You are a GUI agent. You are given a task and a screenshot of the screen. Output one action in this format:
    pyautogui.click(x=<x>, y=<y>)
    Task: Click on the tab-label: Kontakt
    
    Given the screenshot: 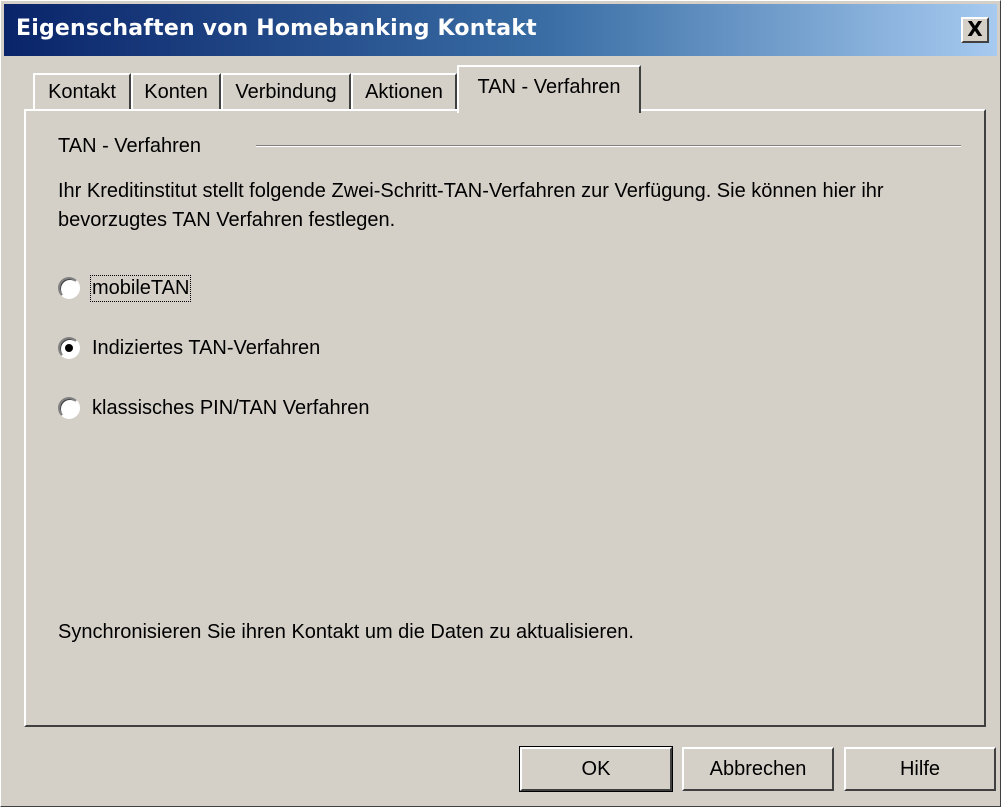 What is the action you would take?
    pyautogui.click(x=82, y=92)
    